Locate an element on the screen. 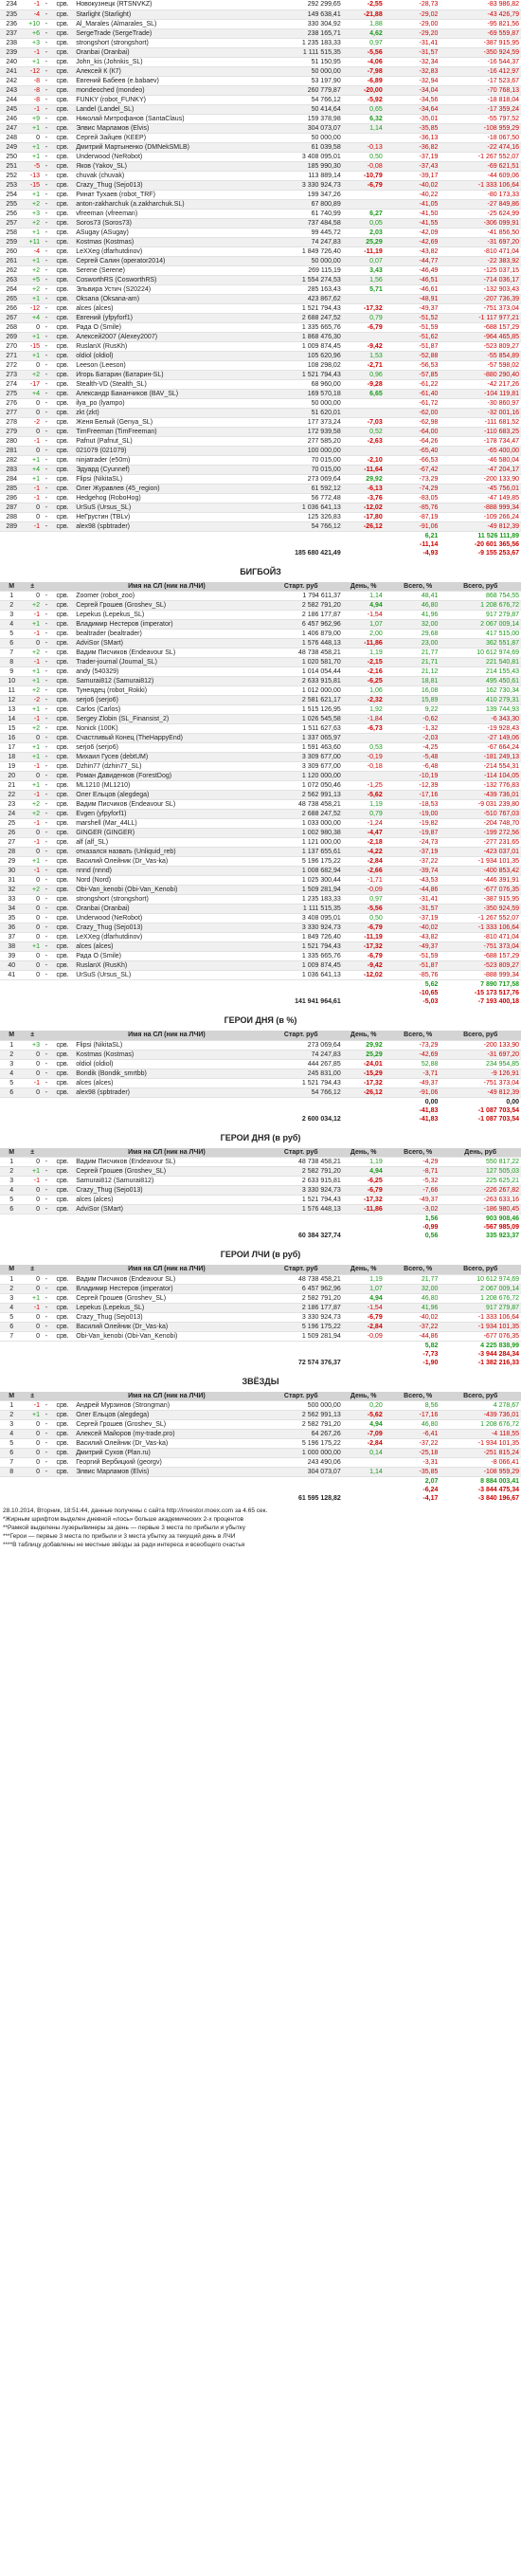  total-rub-cell: -446 391,91 is located at coordinates (480, 880).